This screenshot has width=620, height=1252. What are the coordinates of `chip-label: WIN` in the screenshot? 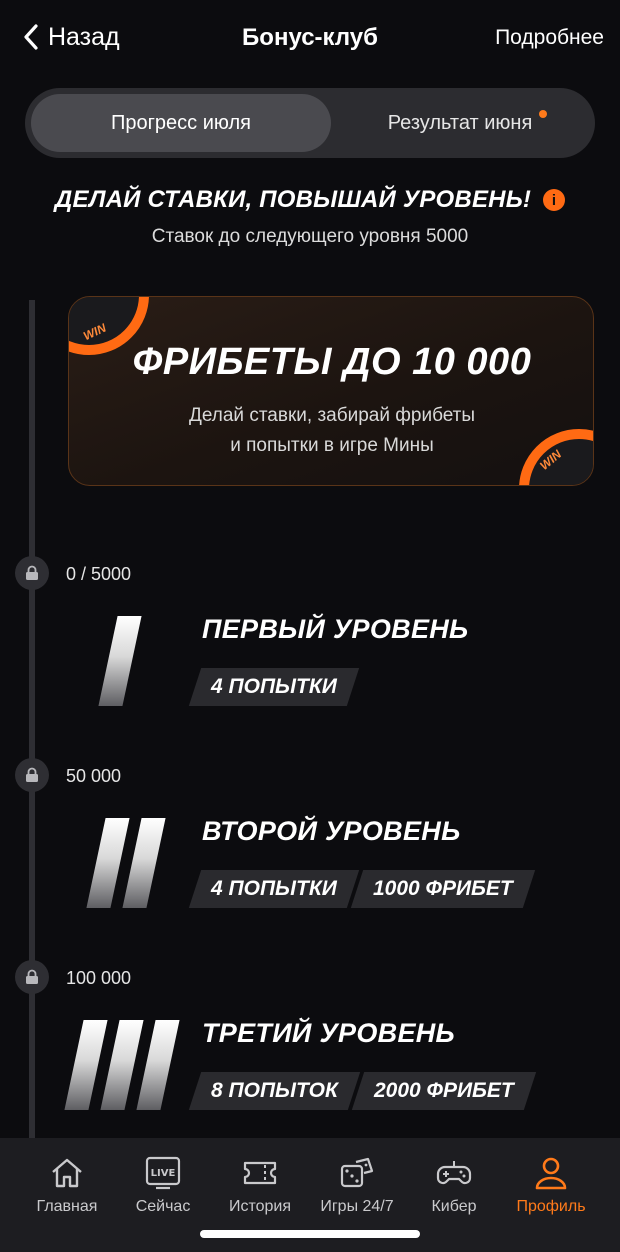 It's located at (95, 332).